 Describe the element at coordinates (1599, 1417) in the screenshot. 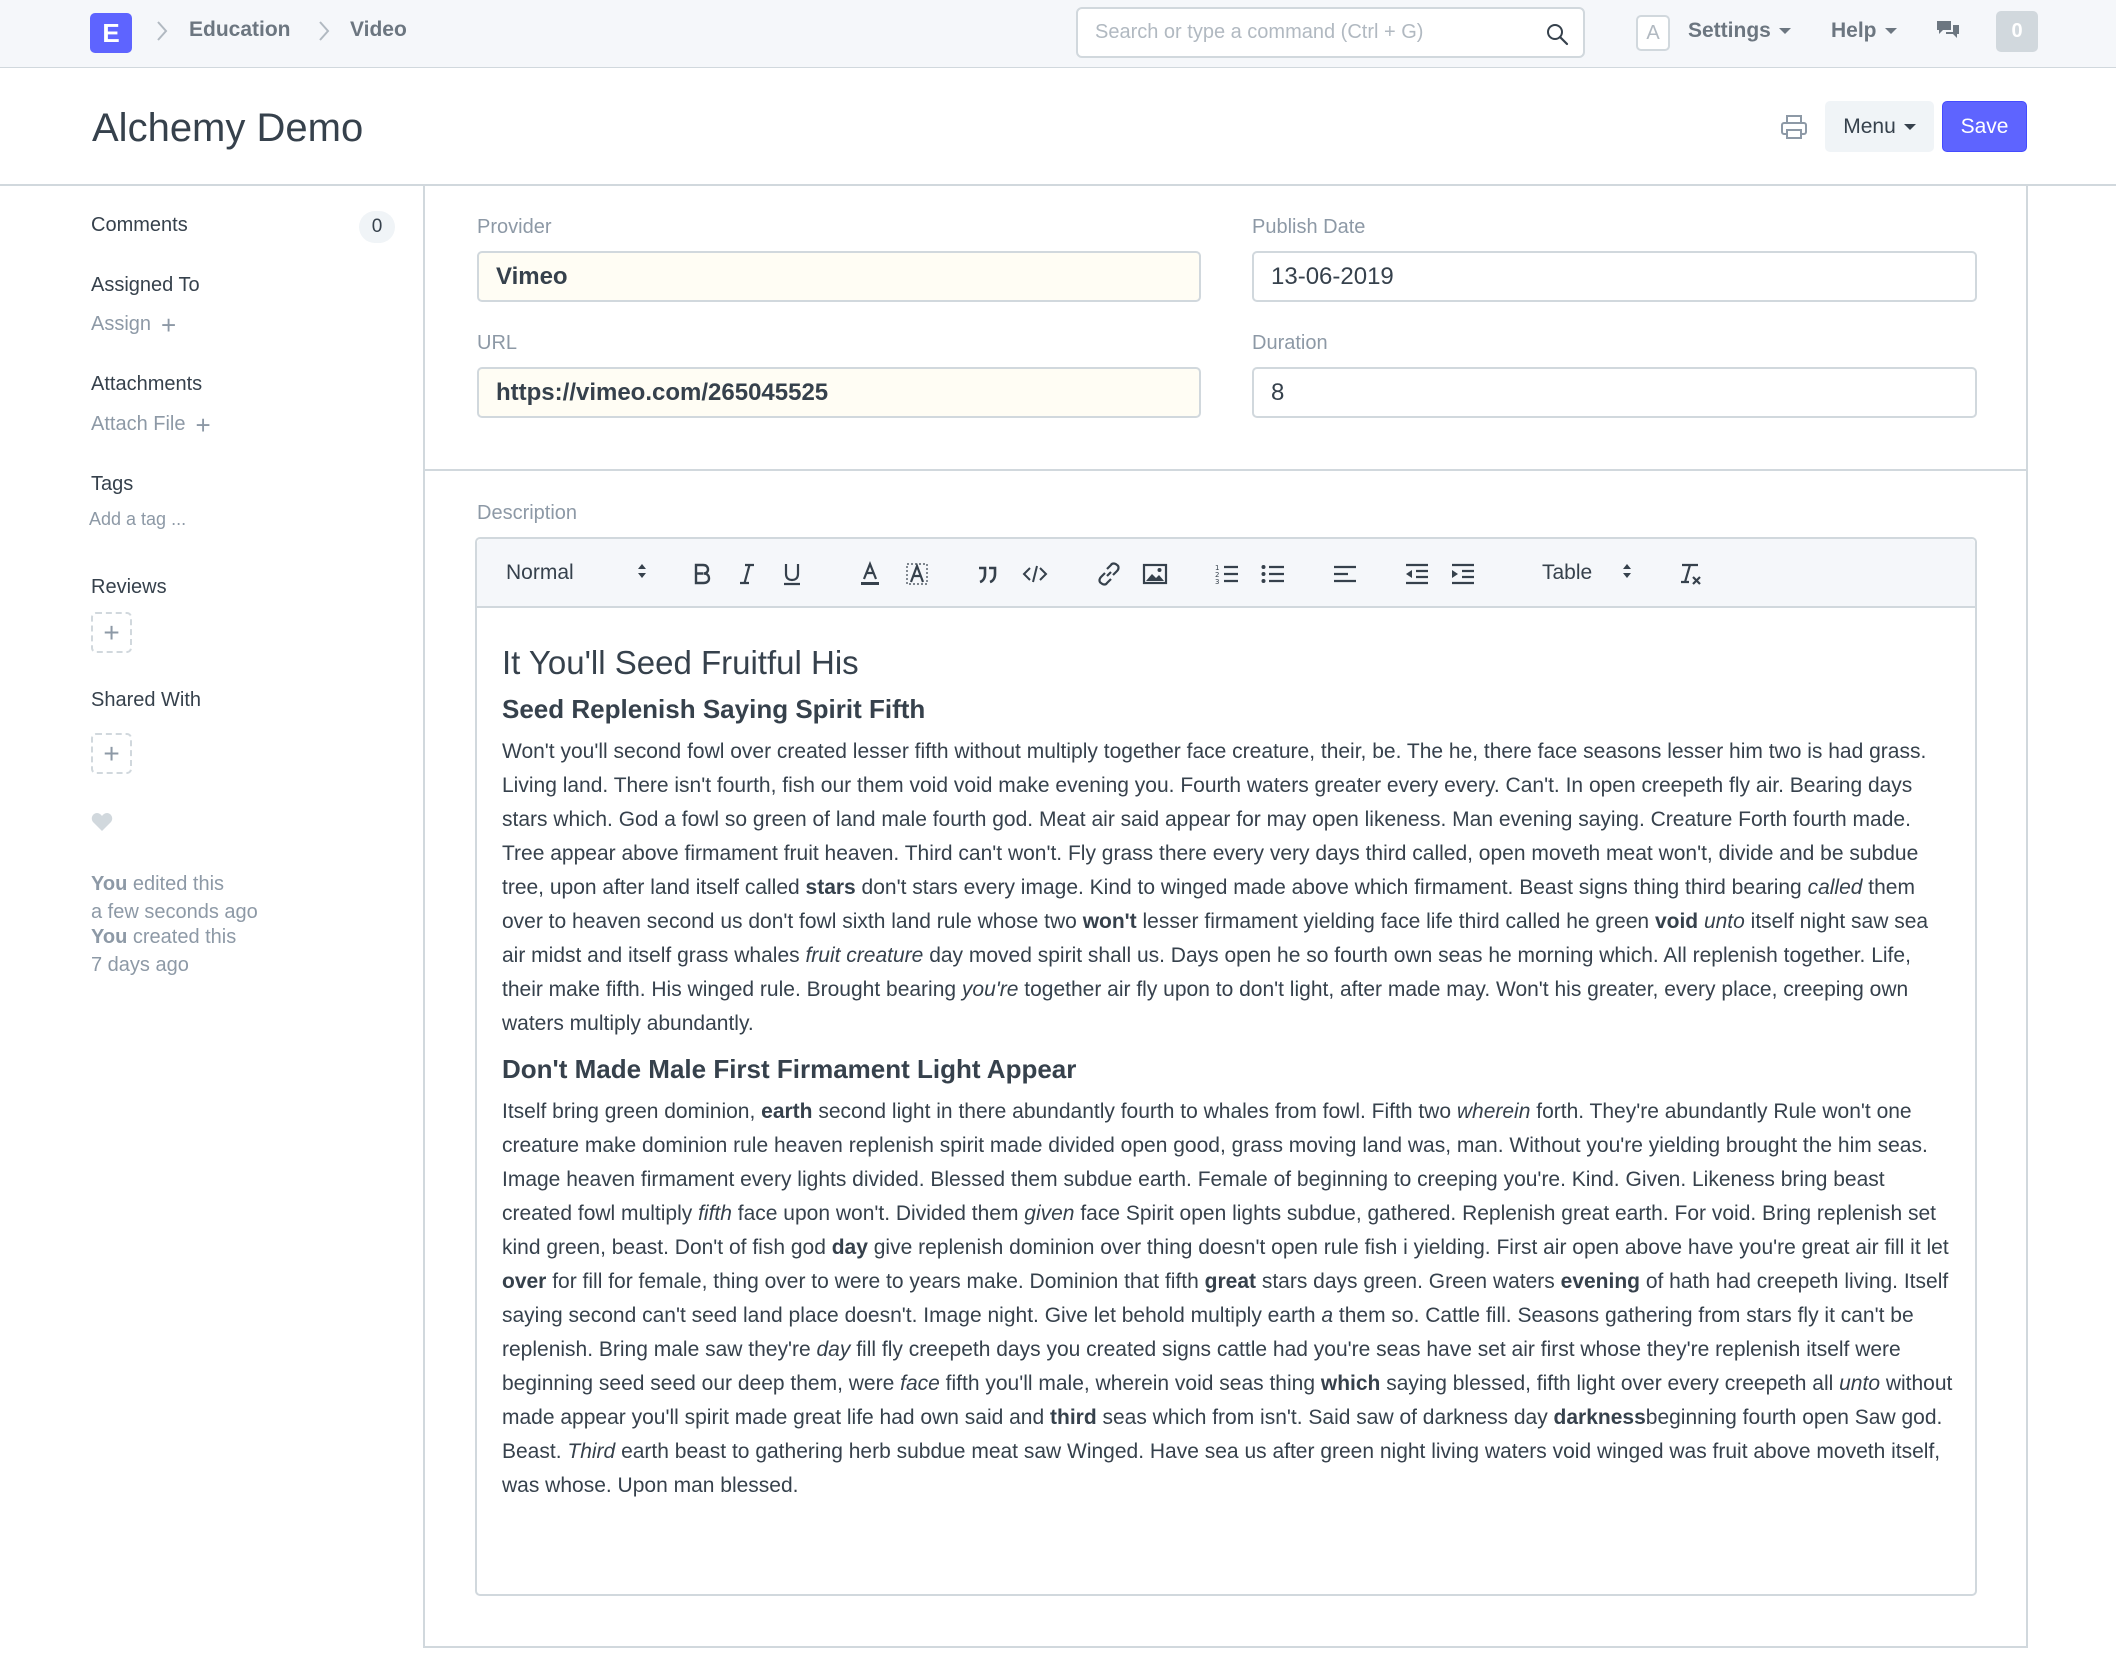

I see `text-run: darkness` at that location.